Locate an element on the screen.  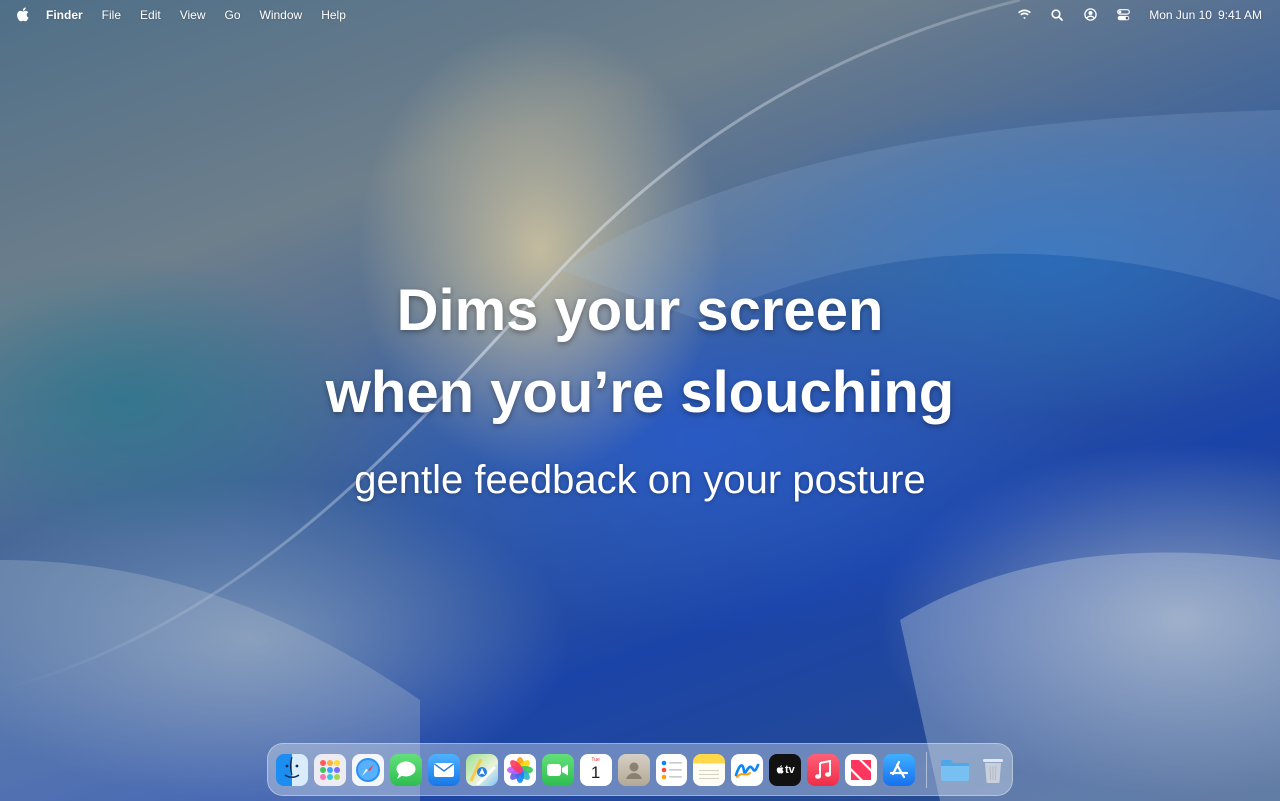
music-icon is located at coordinates (823, 769).